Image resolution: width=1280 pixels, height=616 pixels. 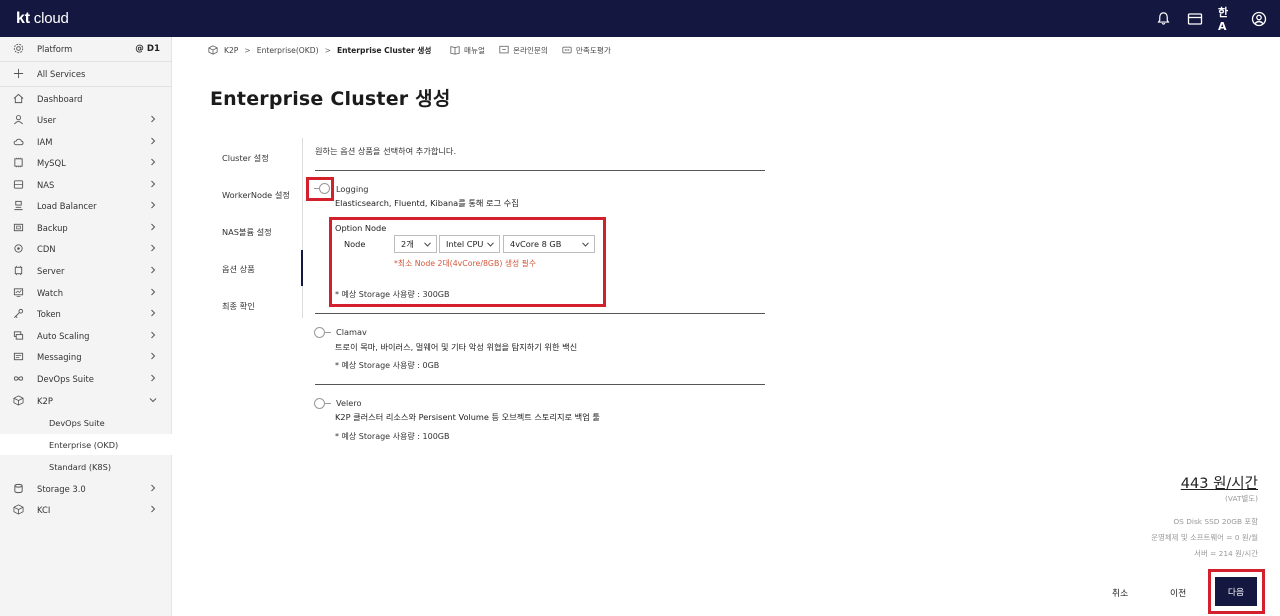 I want to click on sidebar-item-kci: KCI, so click(x=86, y=509).